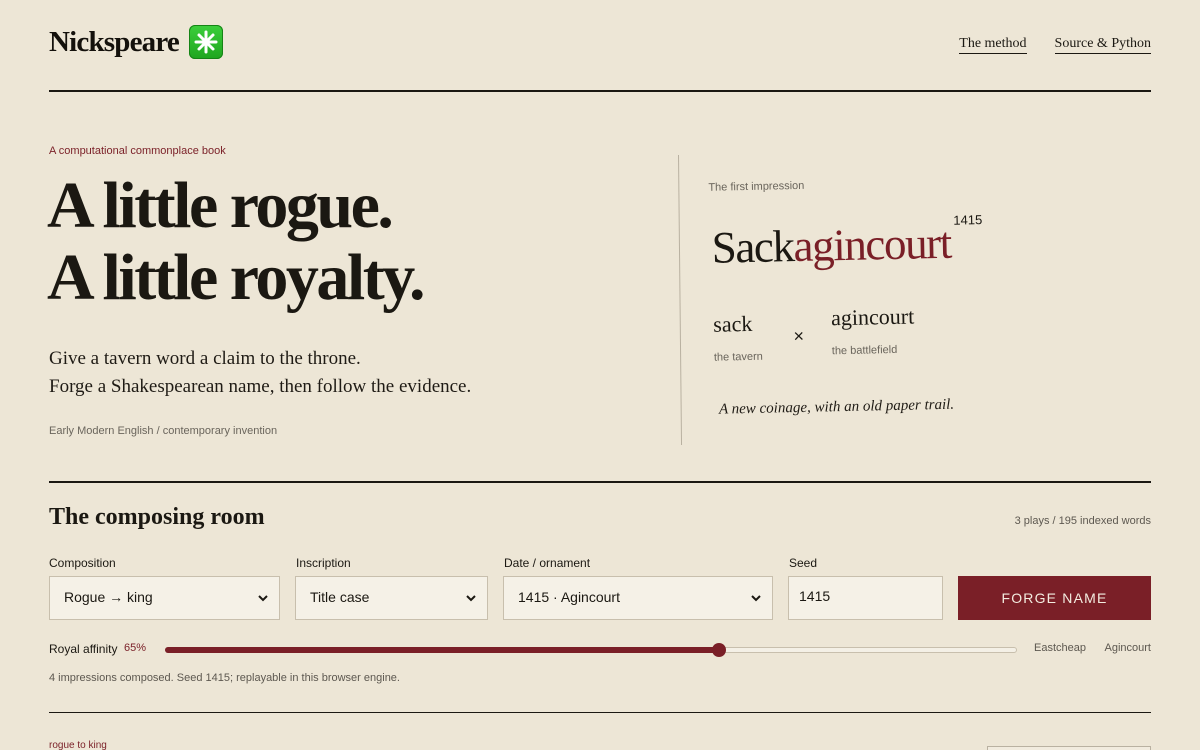 The height and width of the screenshot is (750, 1200). I want to click on coined-name-part-b: agincourt, so click(872, 244).